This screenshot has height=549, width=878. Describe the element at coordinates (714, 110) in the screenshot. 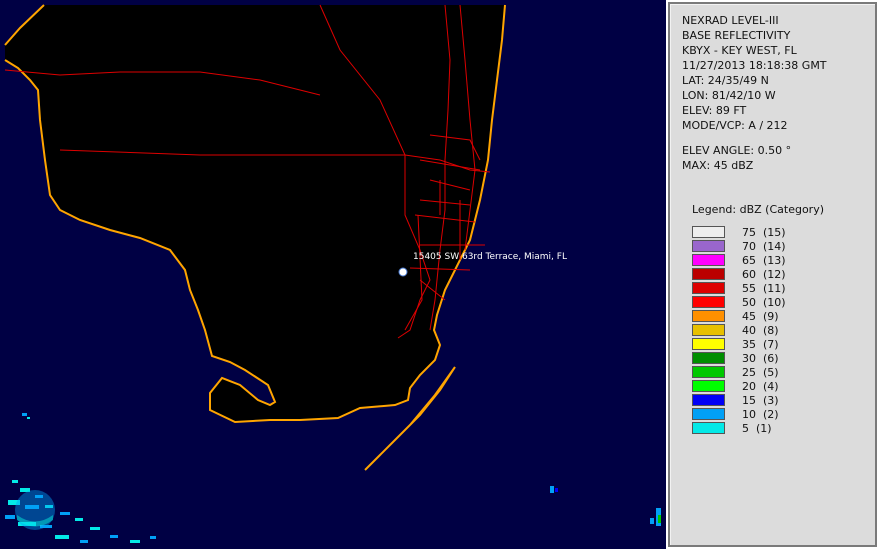

I see `elev-text: ELEV: 89 FT` at that location.